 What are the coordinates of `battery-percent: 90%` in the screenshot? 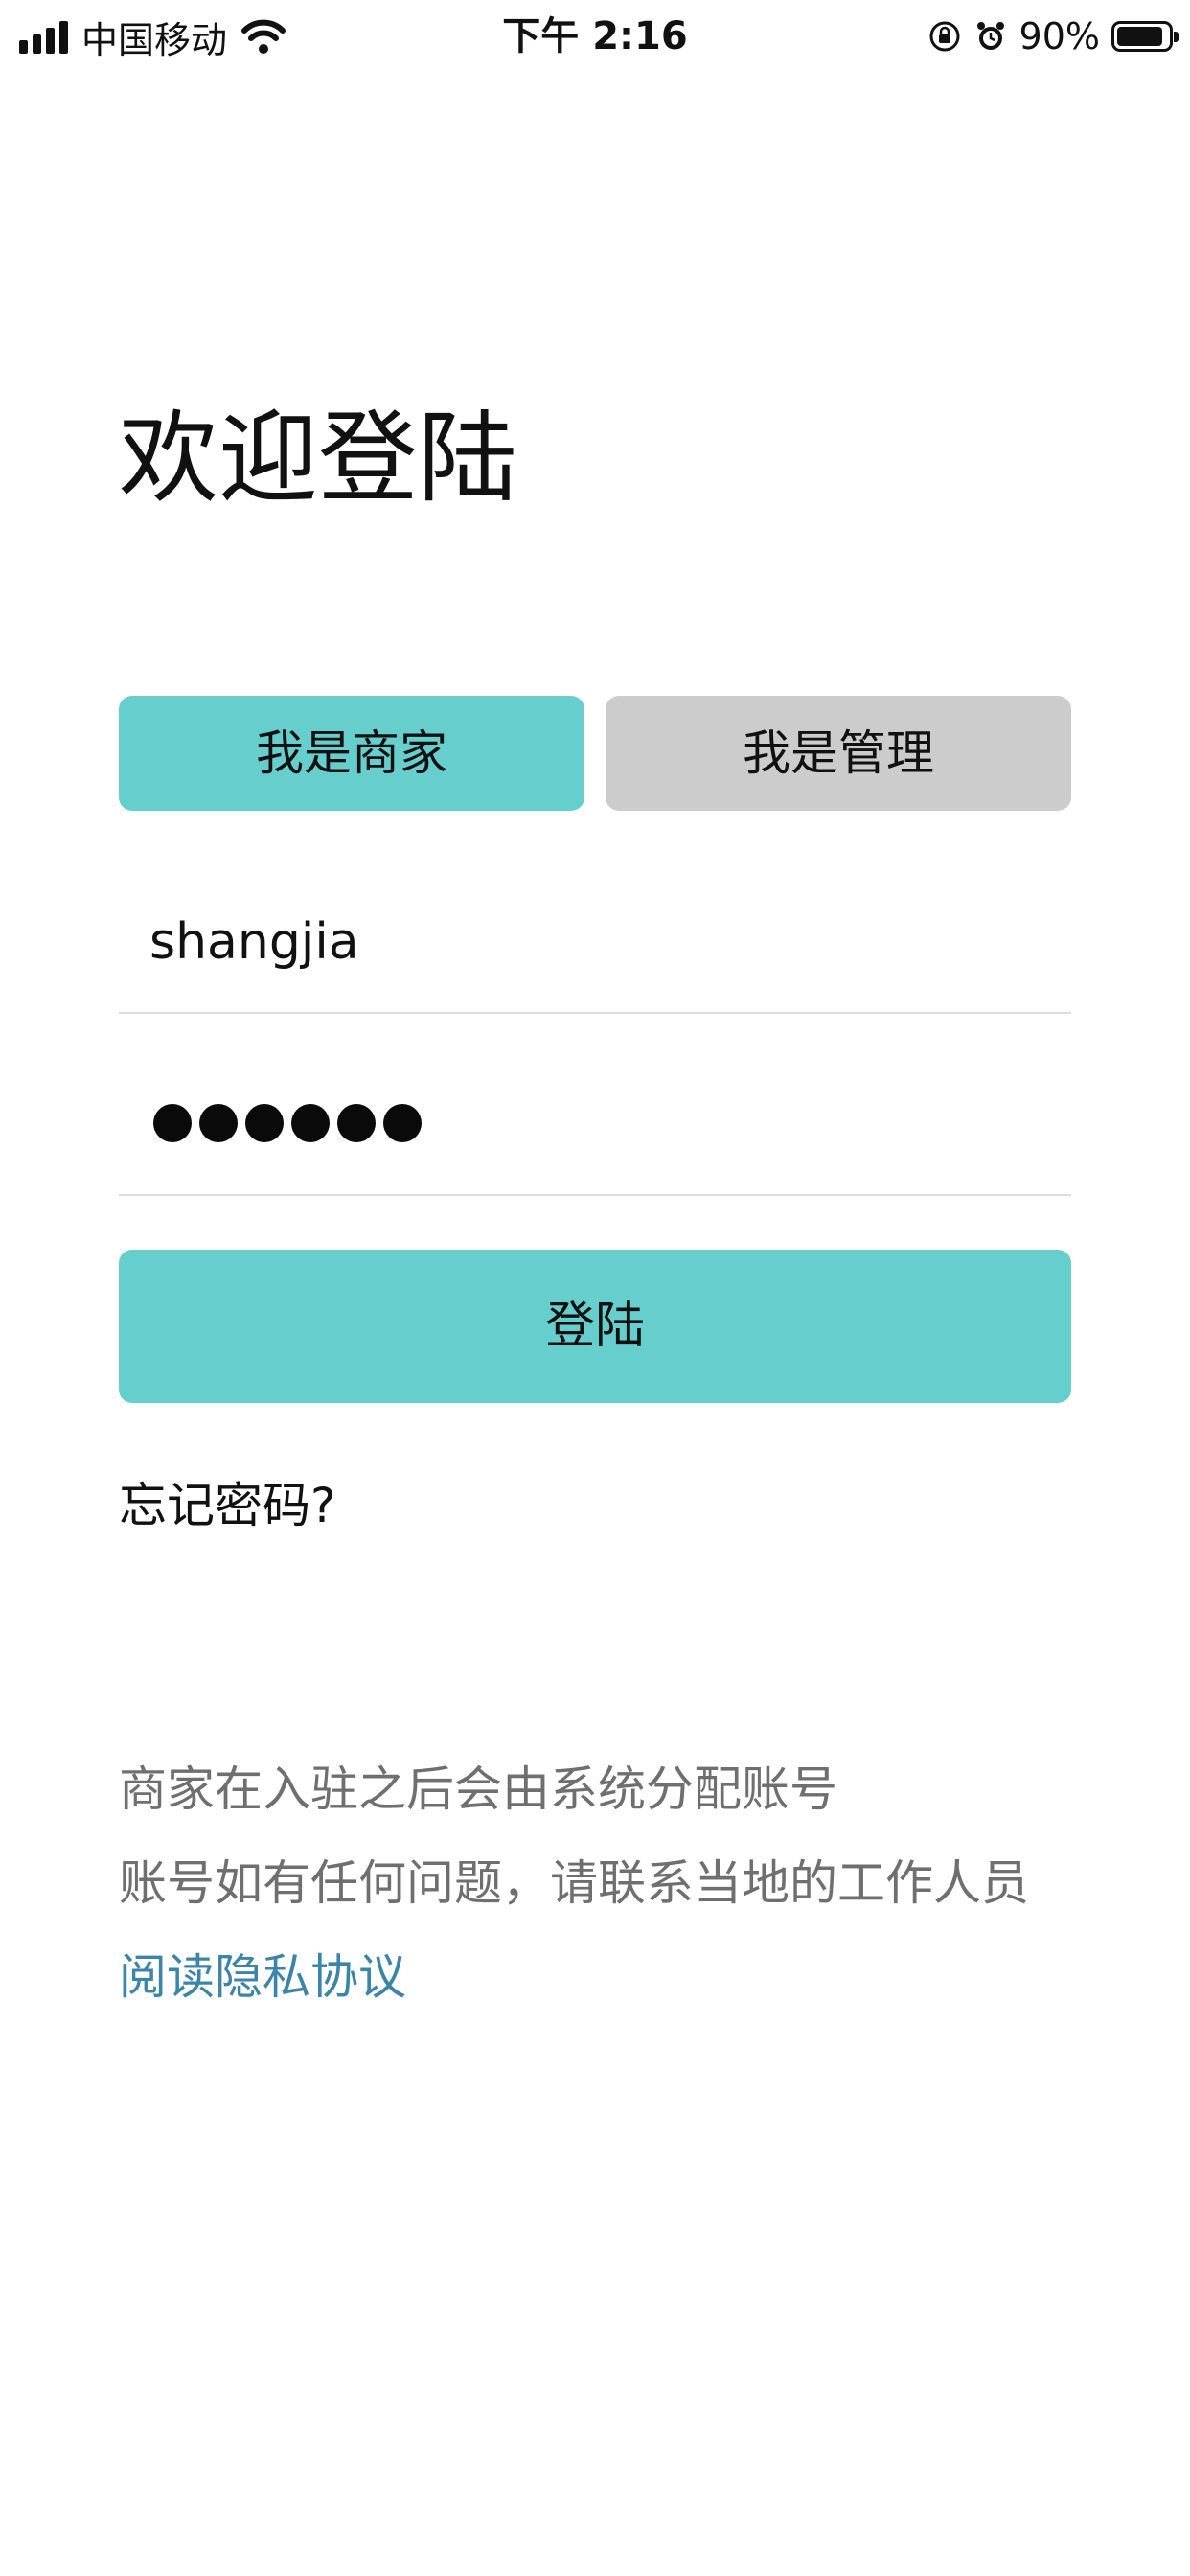 It's located at (1059, 36).